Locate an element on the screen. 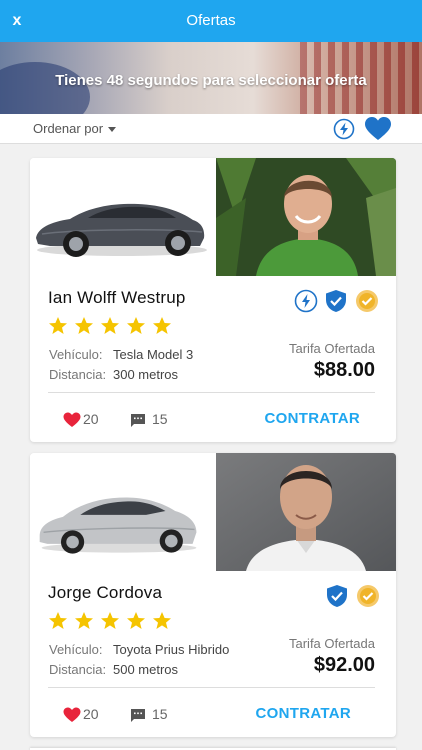  vehicle-value: Tesla Model 3 is located at coordinates (153, 354).